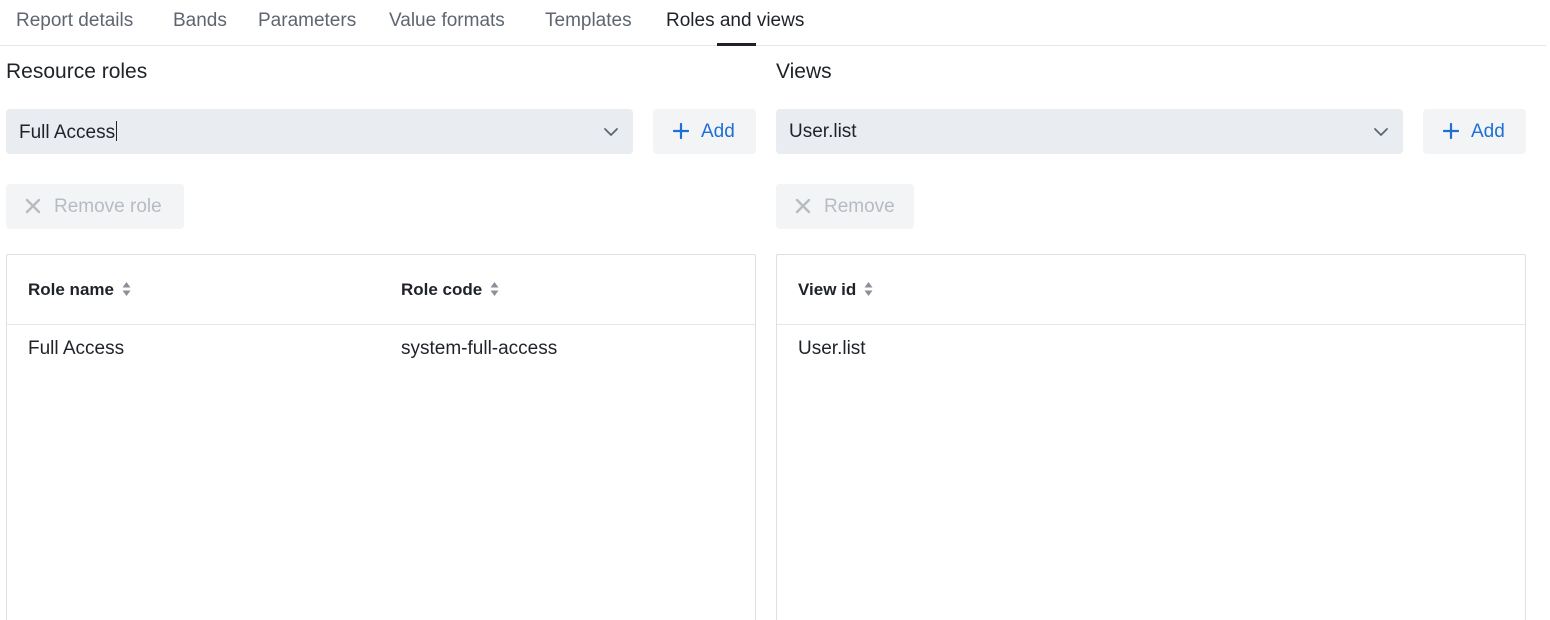  I want to click on role-name-cell: Full Access, so click(76, 349).